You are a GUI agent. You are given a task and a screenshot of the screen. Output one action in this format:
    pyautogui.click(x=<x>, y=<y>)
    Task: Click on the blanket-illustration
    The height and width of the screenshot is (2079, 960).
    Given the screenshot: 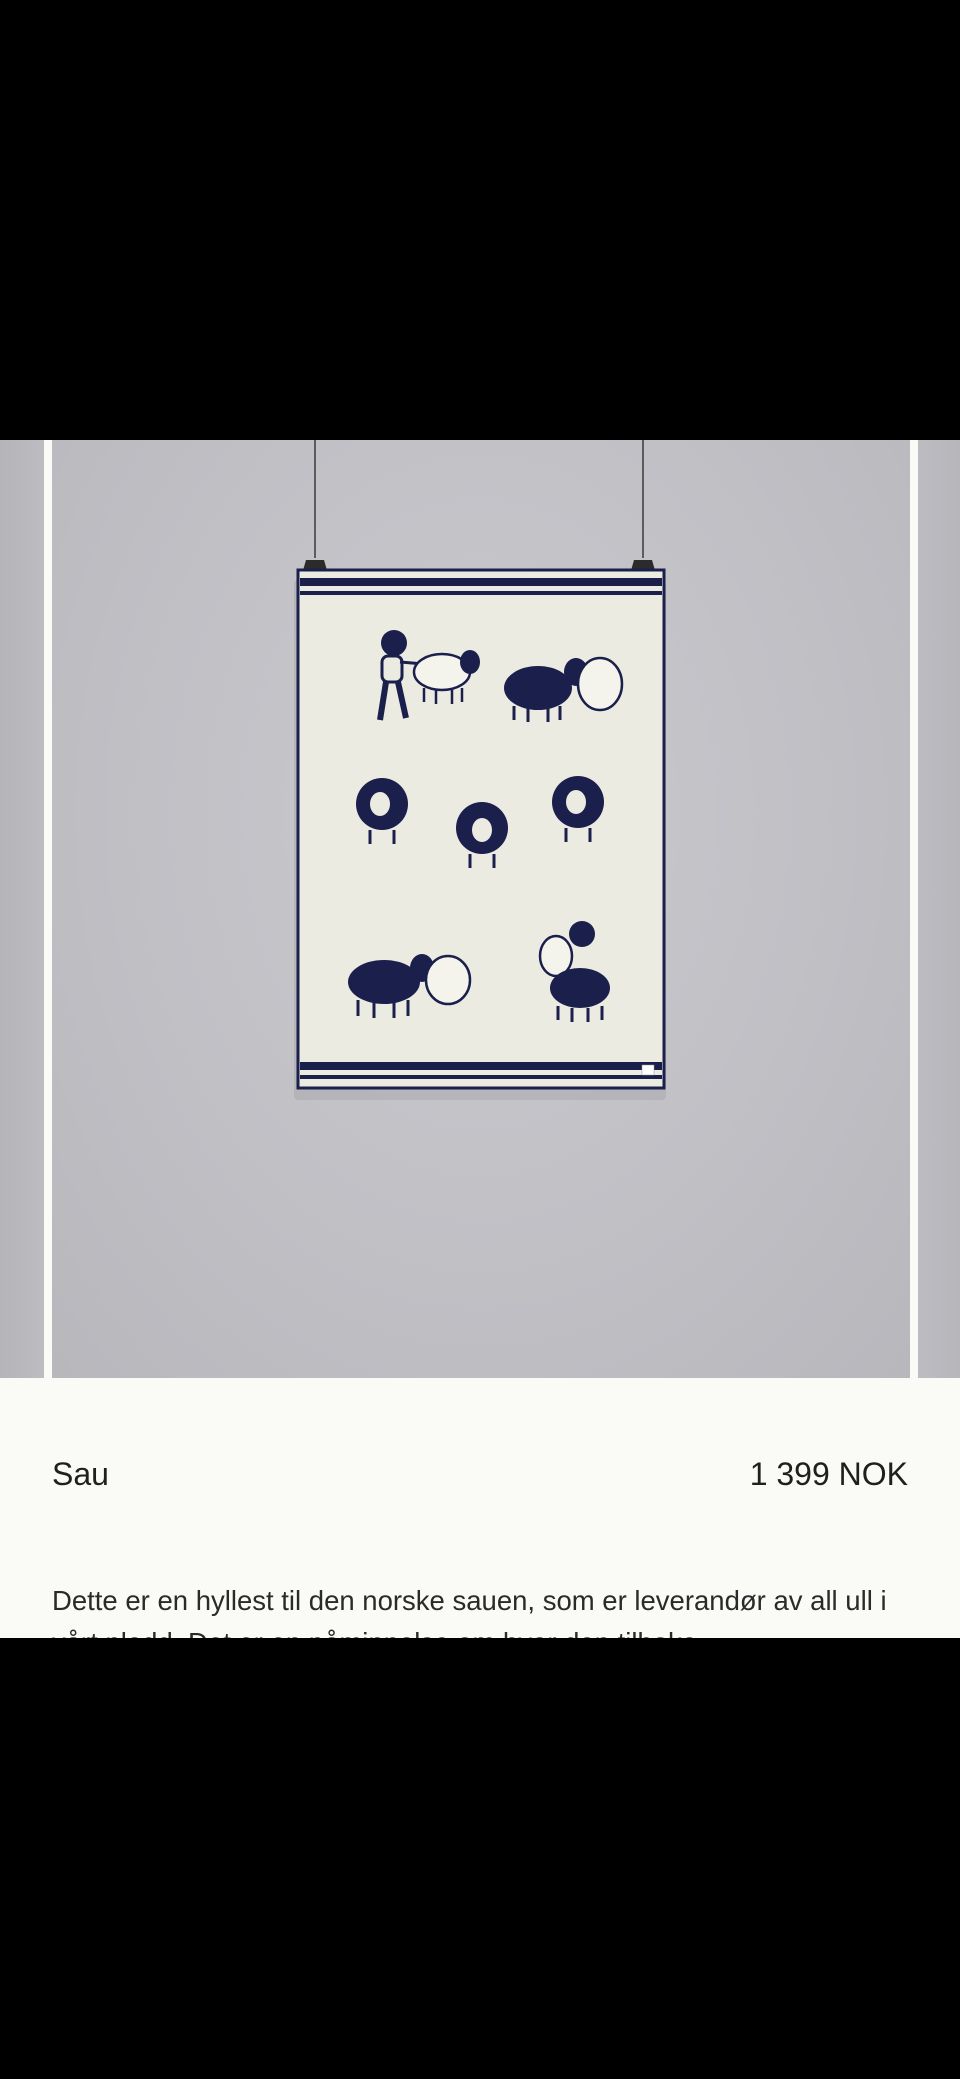 What is the action you would take?
    pyautogui.click(x=480, y=770)
    